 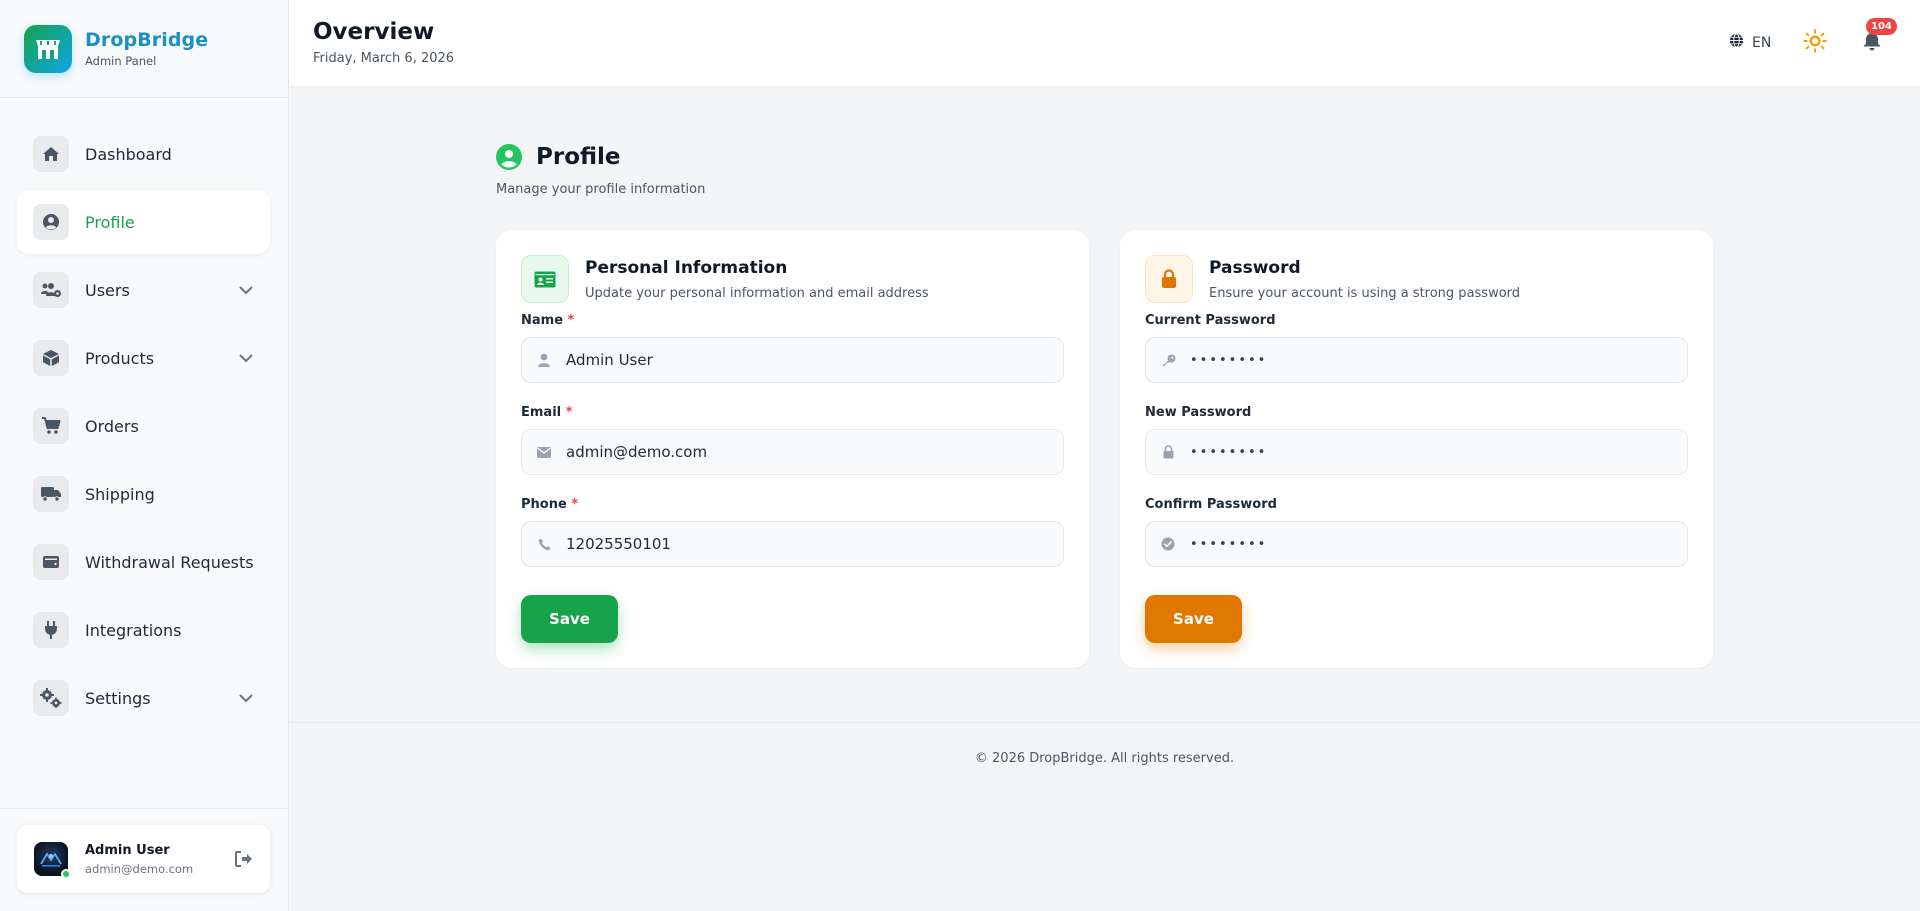 I want to click on sidebar-item-dashboard: Dashboard, so click(x=143, y=154).